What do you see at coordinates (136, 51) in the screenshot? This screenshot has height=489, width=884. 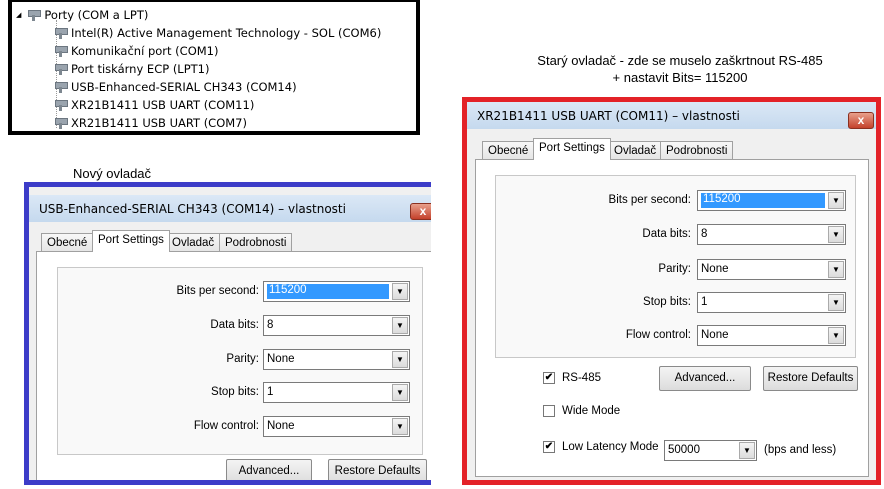 I see `tree-item: Komunikační port (COM1)` at bounding box center [136, 51].